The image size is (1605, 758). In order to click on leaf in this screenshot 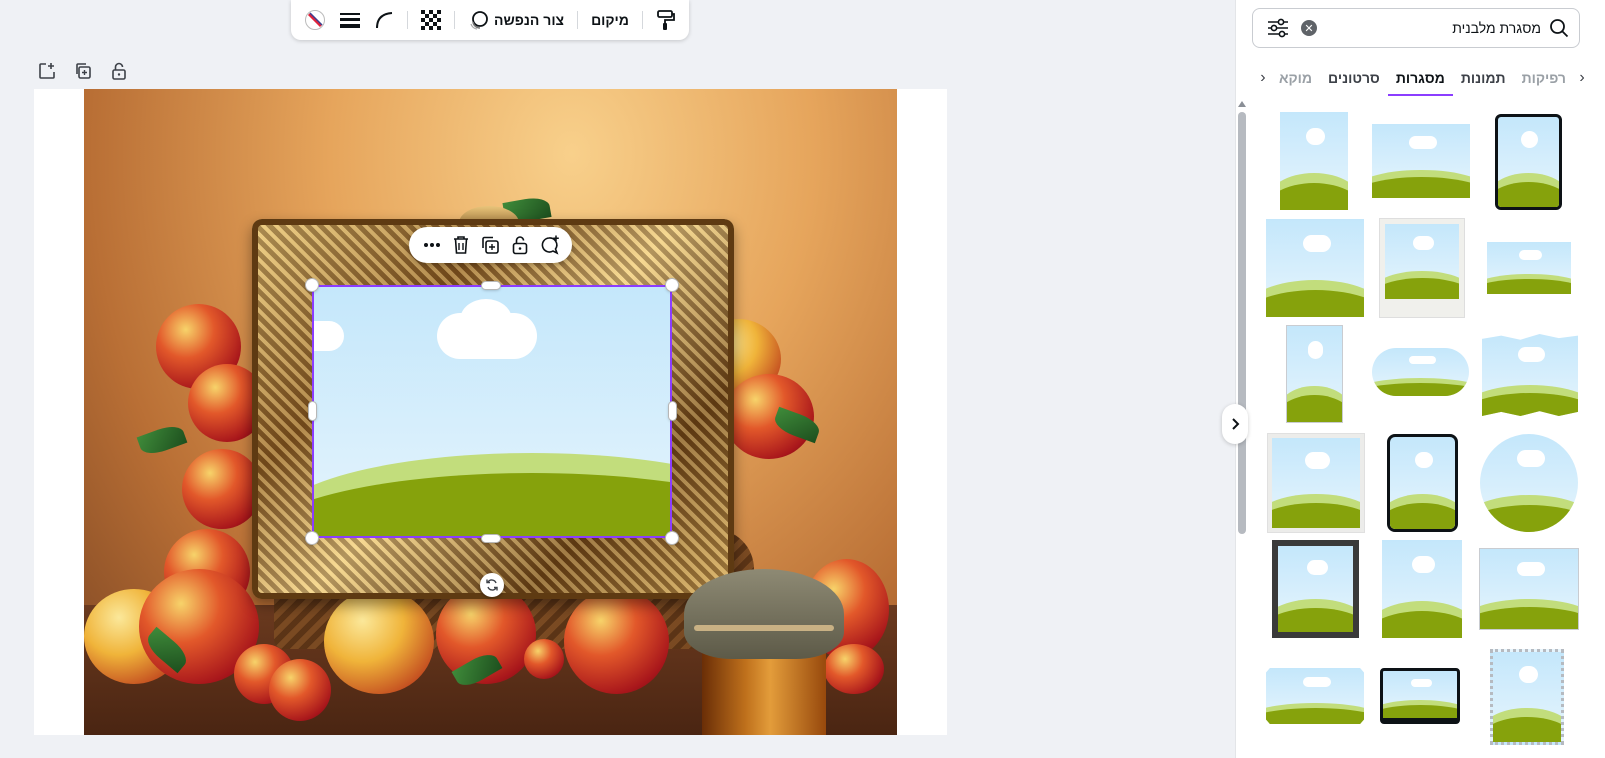, I will do `click(162, 440)`.